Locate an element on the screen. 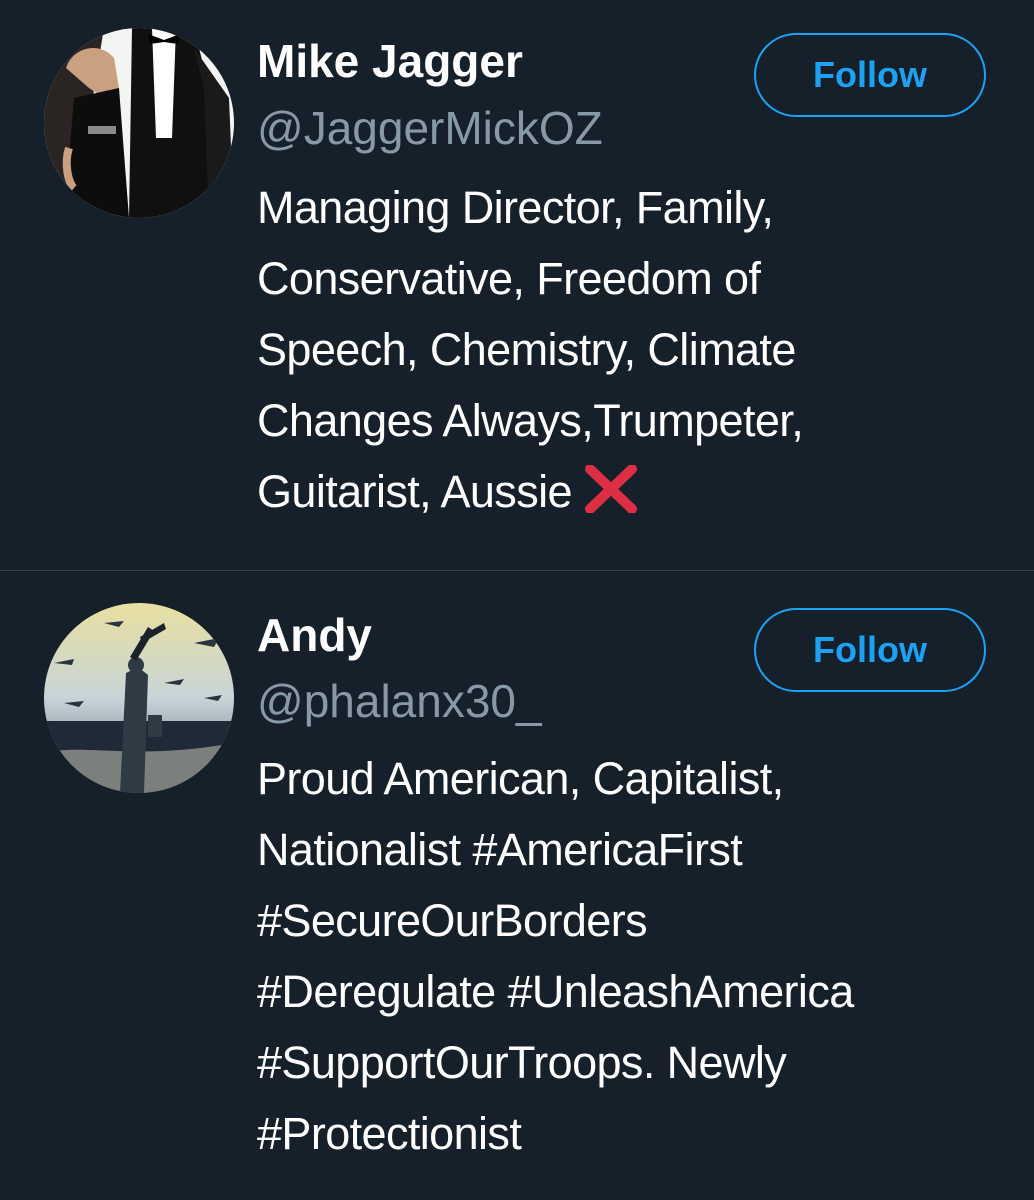 This screenshot has height=1200, width=1034. bio-line: Nationalist #AmericaFirst is located at coordinates (500, 849).